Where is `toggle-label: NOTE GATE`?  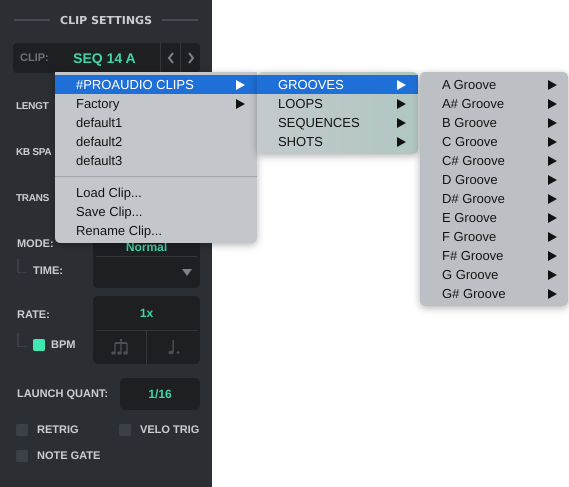 toggle-label: NOTE GATE is located at coordinates (68, 456).